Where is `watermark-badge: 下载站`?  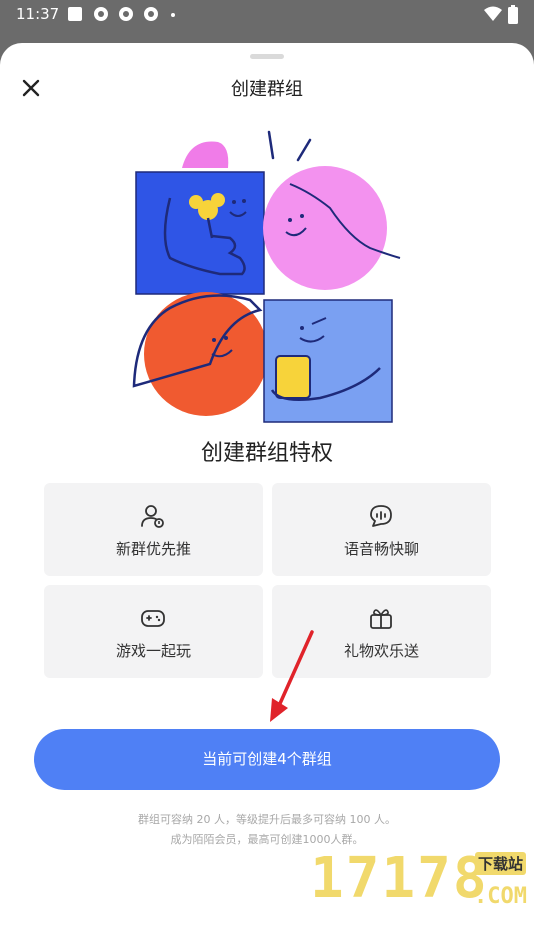
watermark-badge: 下载站 is located at coordinates (501, 863).